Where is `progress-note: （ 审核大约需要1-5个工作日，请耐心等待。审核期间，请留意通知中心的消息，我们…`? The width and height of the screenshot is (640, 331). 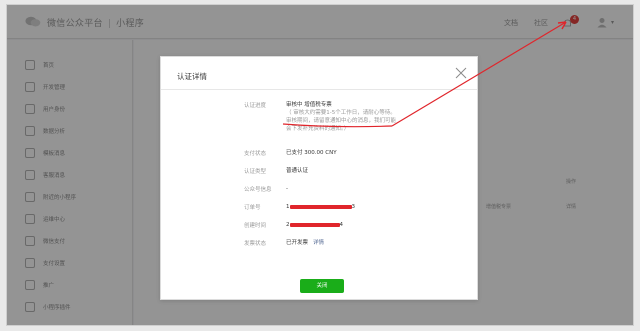 progress-note: （ 审核大约需要1-5个工作日，请耐心等待。审核期间，请留意通知中心的消息，我们… is located at coordinates (341, 121).